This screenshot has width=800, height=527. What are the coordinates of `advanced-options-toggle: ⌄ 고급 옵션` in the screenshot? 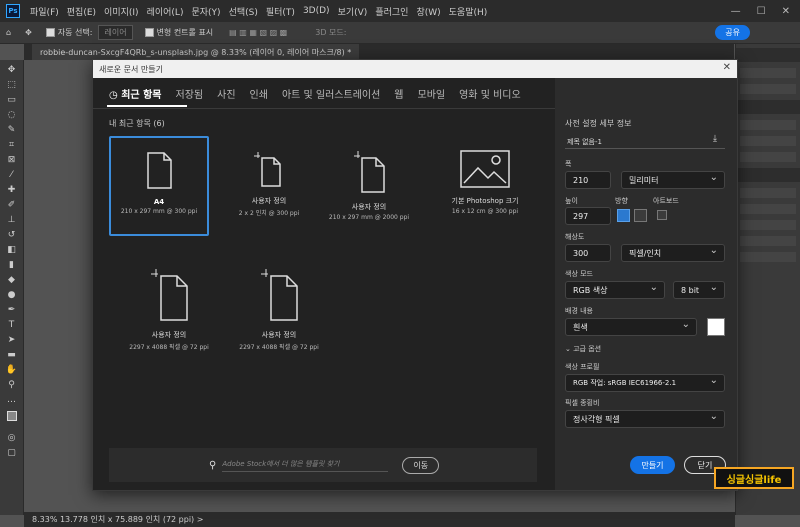 It's located at (583, 349).